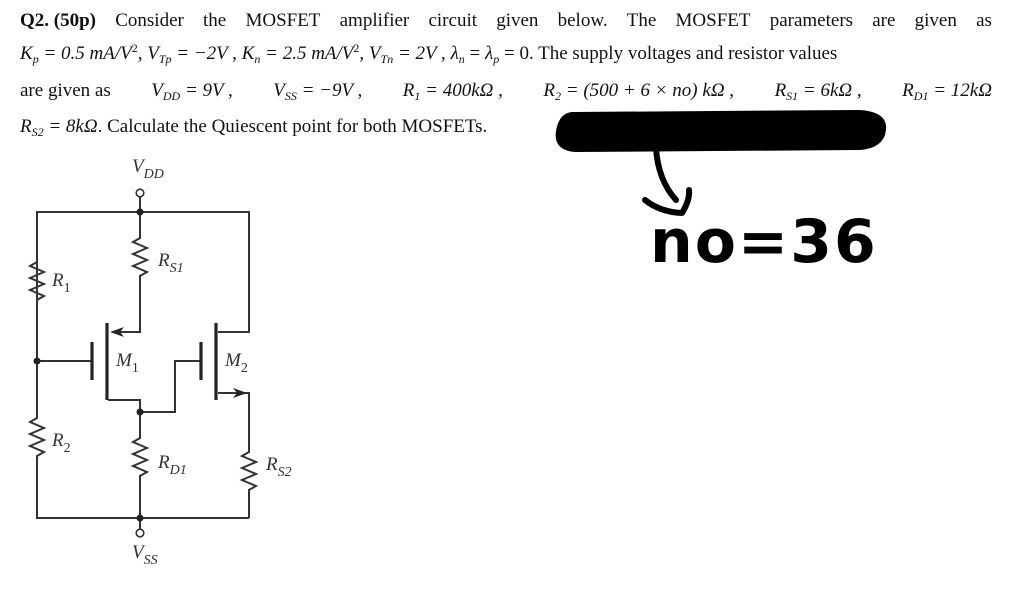  Describe the element at coordinates (764, 242) in the screenshot. I see `handwritten-note: no=36` at that location.